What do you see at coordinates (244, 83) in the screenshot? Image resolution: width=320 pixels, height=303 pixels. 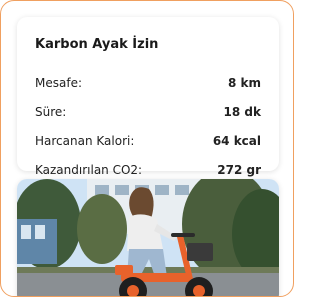 I see `stat-value: 8 km` at bounding box center [244, 83].